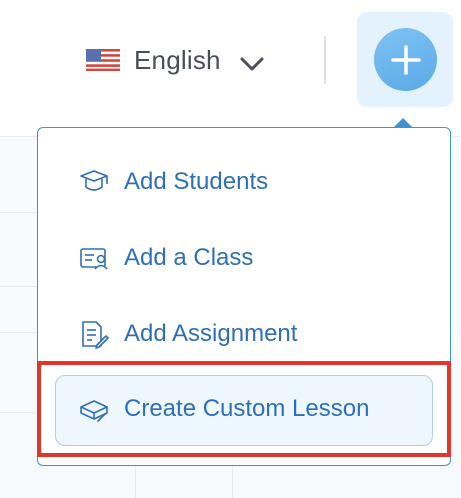 This screenshot has width=461, height=498. What do you see at coordinates (325, 60) in the screenshot?
I see `header-divider` at bounding box center [325, 60].